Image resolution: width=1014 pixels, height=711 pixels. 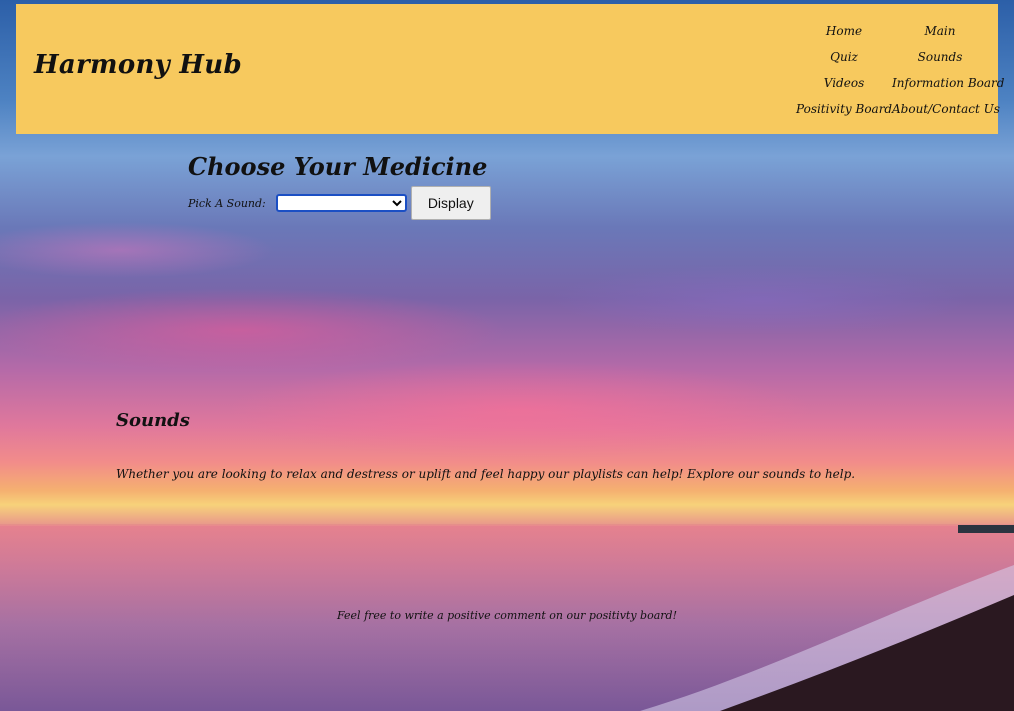 I want to click on sound-picker: Pick A Sound: Display, so click(x=339, y=203).